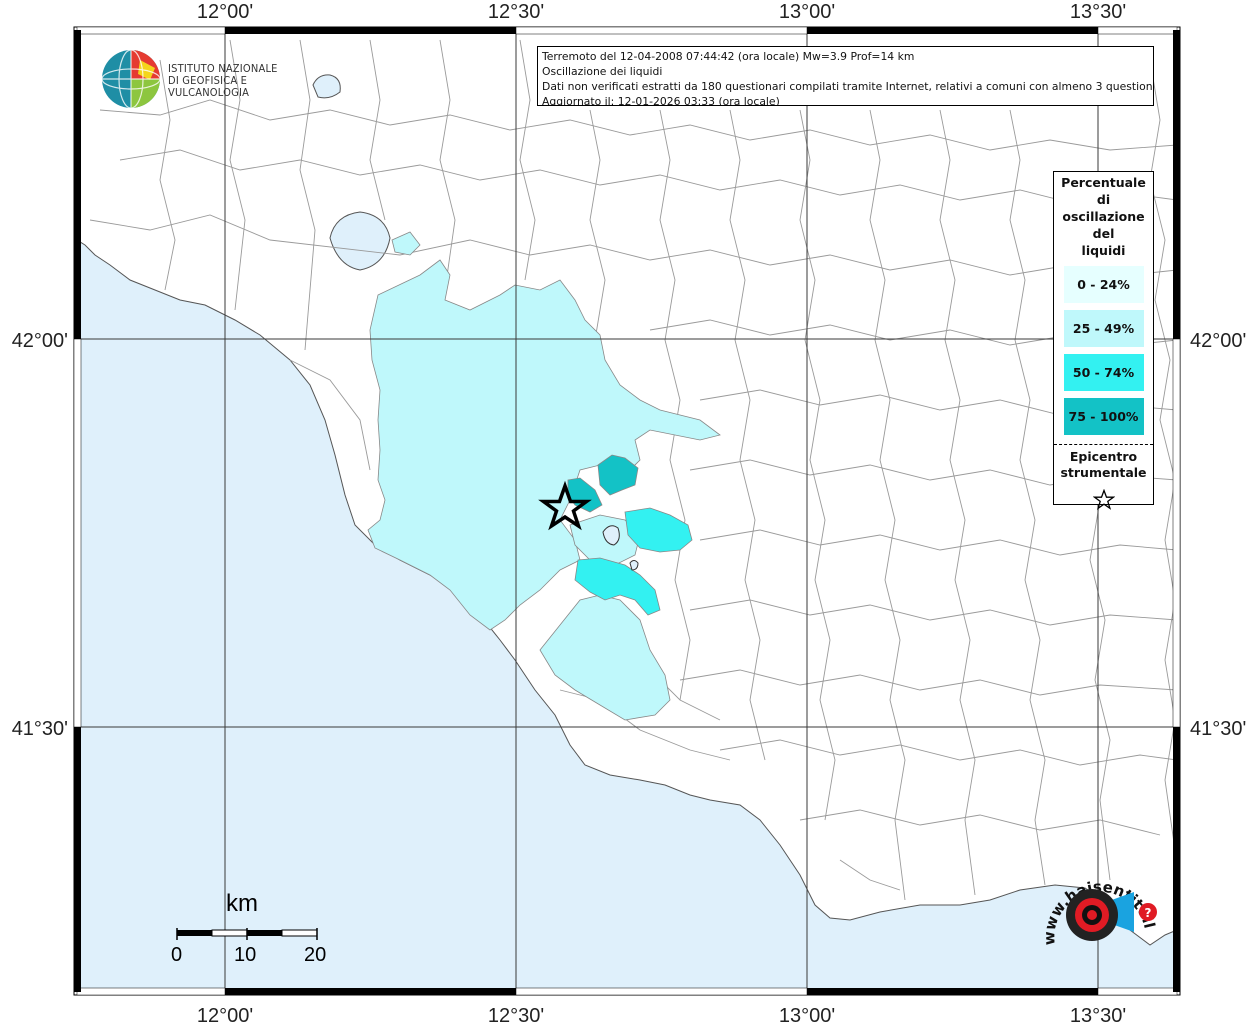  Describe the element at coordinates (1103, 328) in the screenshot. I see `legend-item-25-49: 25 - 49%` at that location.